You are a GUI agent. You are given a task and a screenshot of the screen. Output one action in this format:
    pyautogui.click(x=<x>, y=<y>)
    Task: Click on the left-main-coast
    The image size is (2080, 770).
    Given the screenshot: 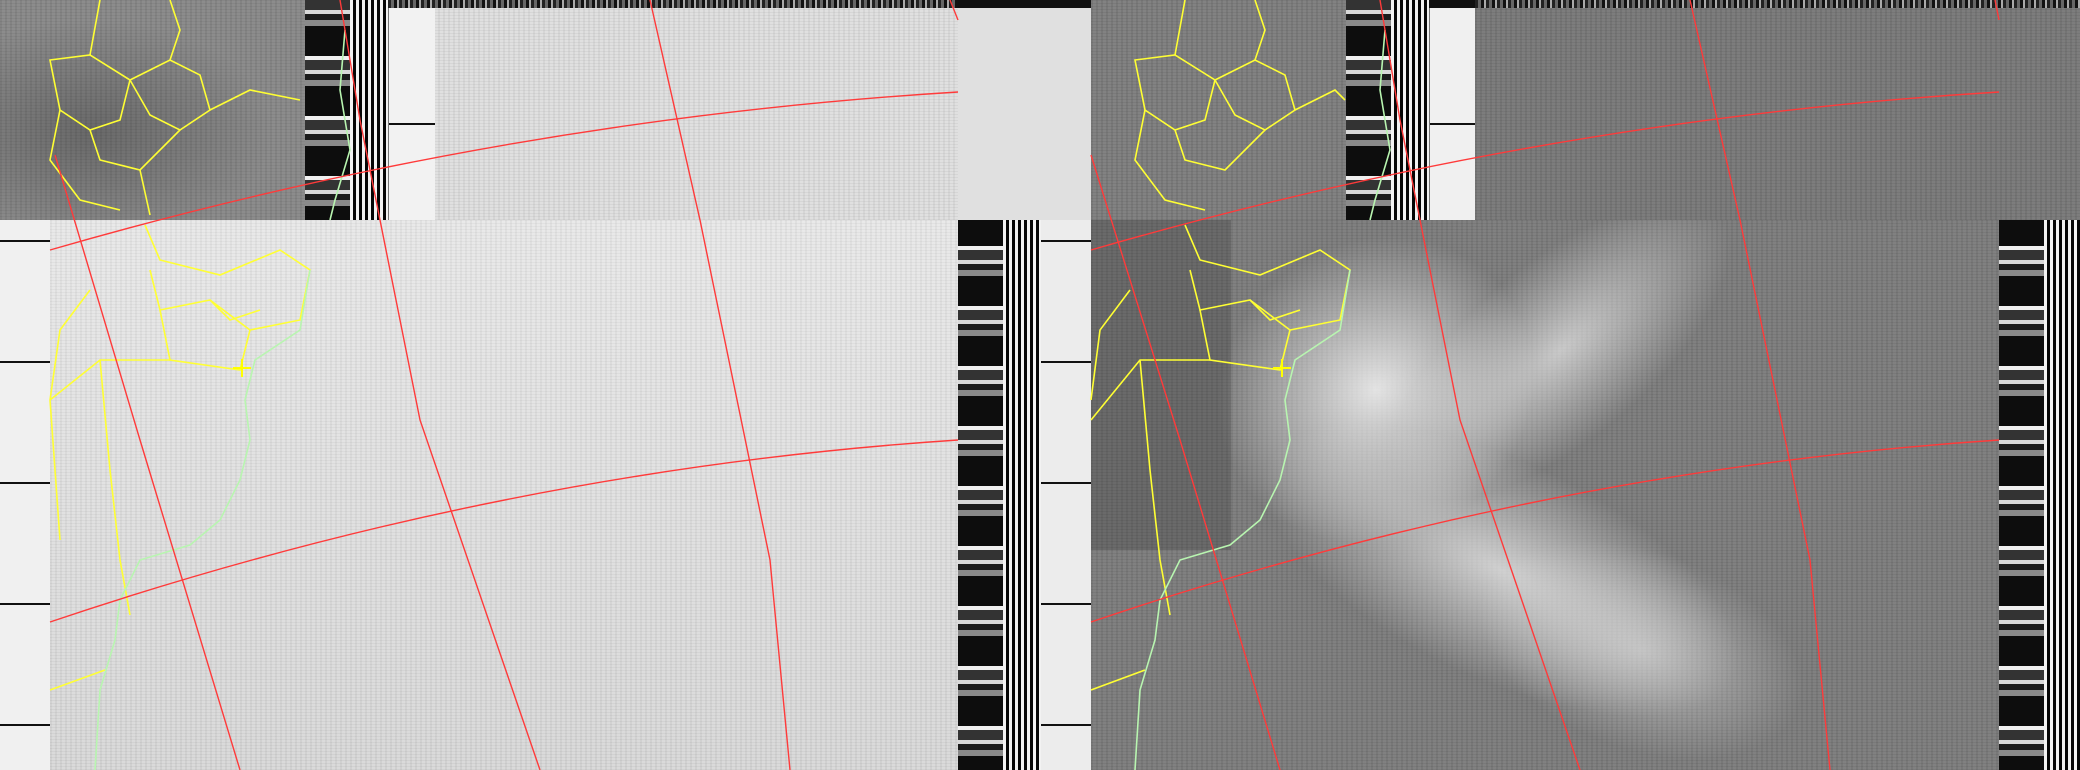 What is the action you would take?
    pyautogui.click(x=202, y=519)
    